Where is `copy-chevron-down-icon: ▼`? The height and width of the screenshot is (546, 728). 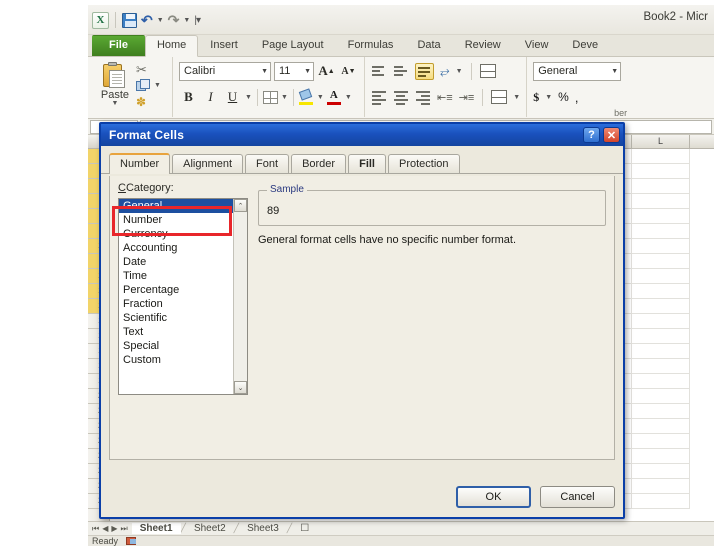 copy-chevron-down-icon: ▼ is located at coordinates (157, 85).